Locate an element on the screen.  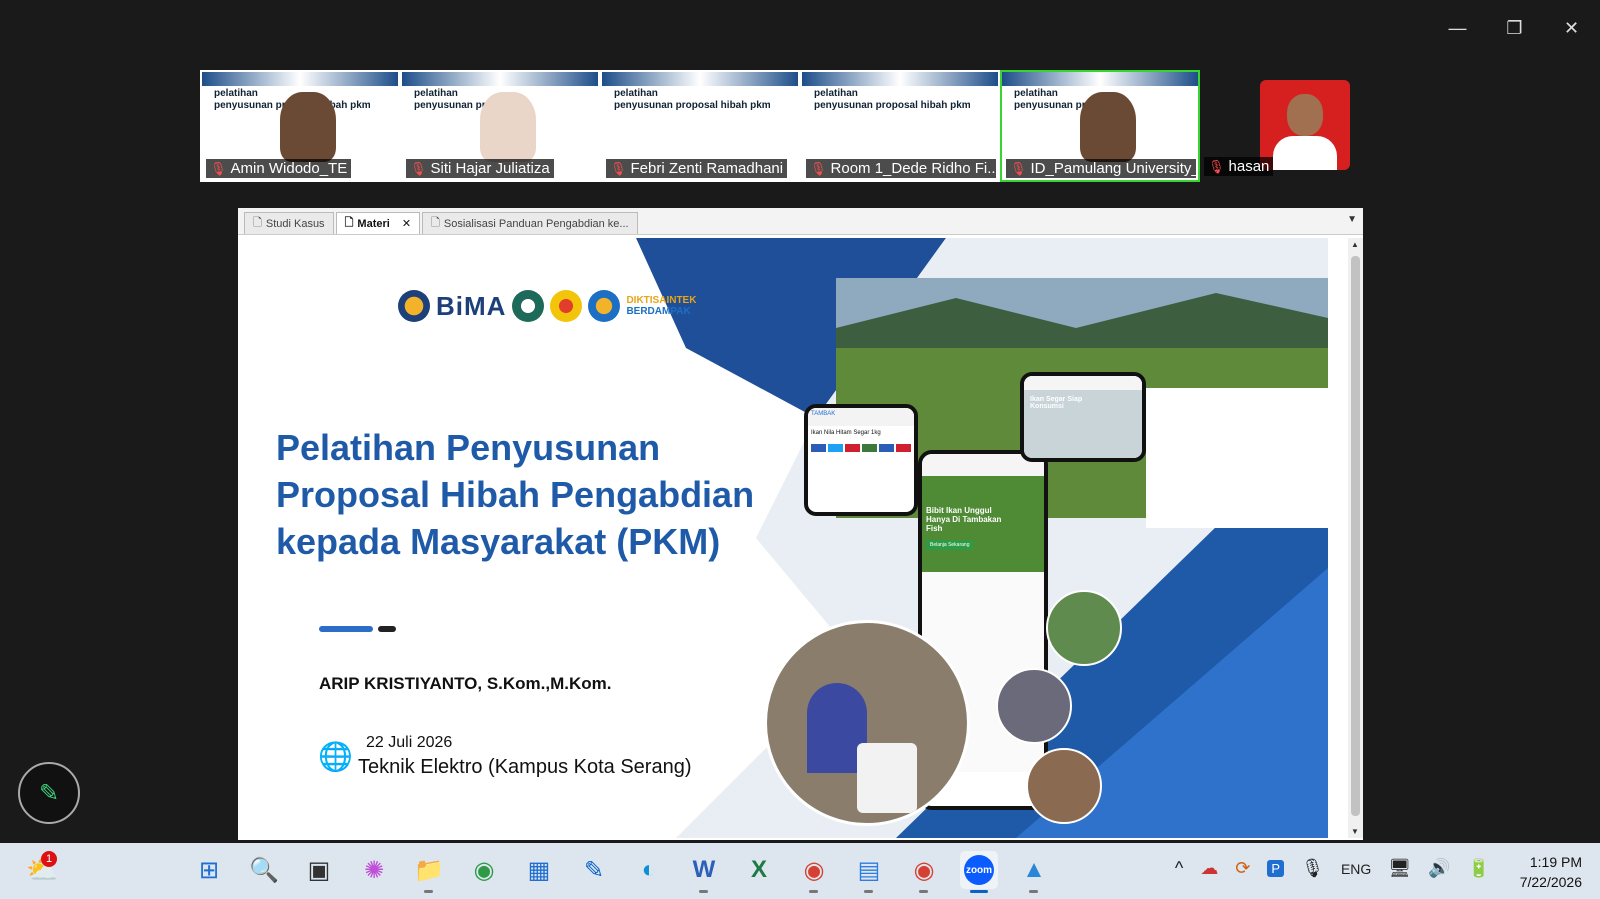
self-view-tile: 🎙 hasan is located at coordinates (1279, 126).